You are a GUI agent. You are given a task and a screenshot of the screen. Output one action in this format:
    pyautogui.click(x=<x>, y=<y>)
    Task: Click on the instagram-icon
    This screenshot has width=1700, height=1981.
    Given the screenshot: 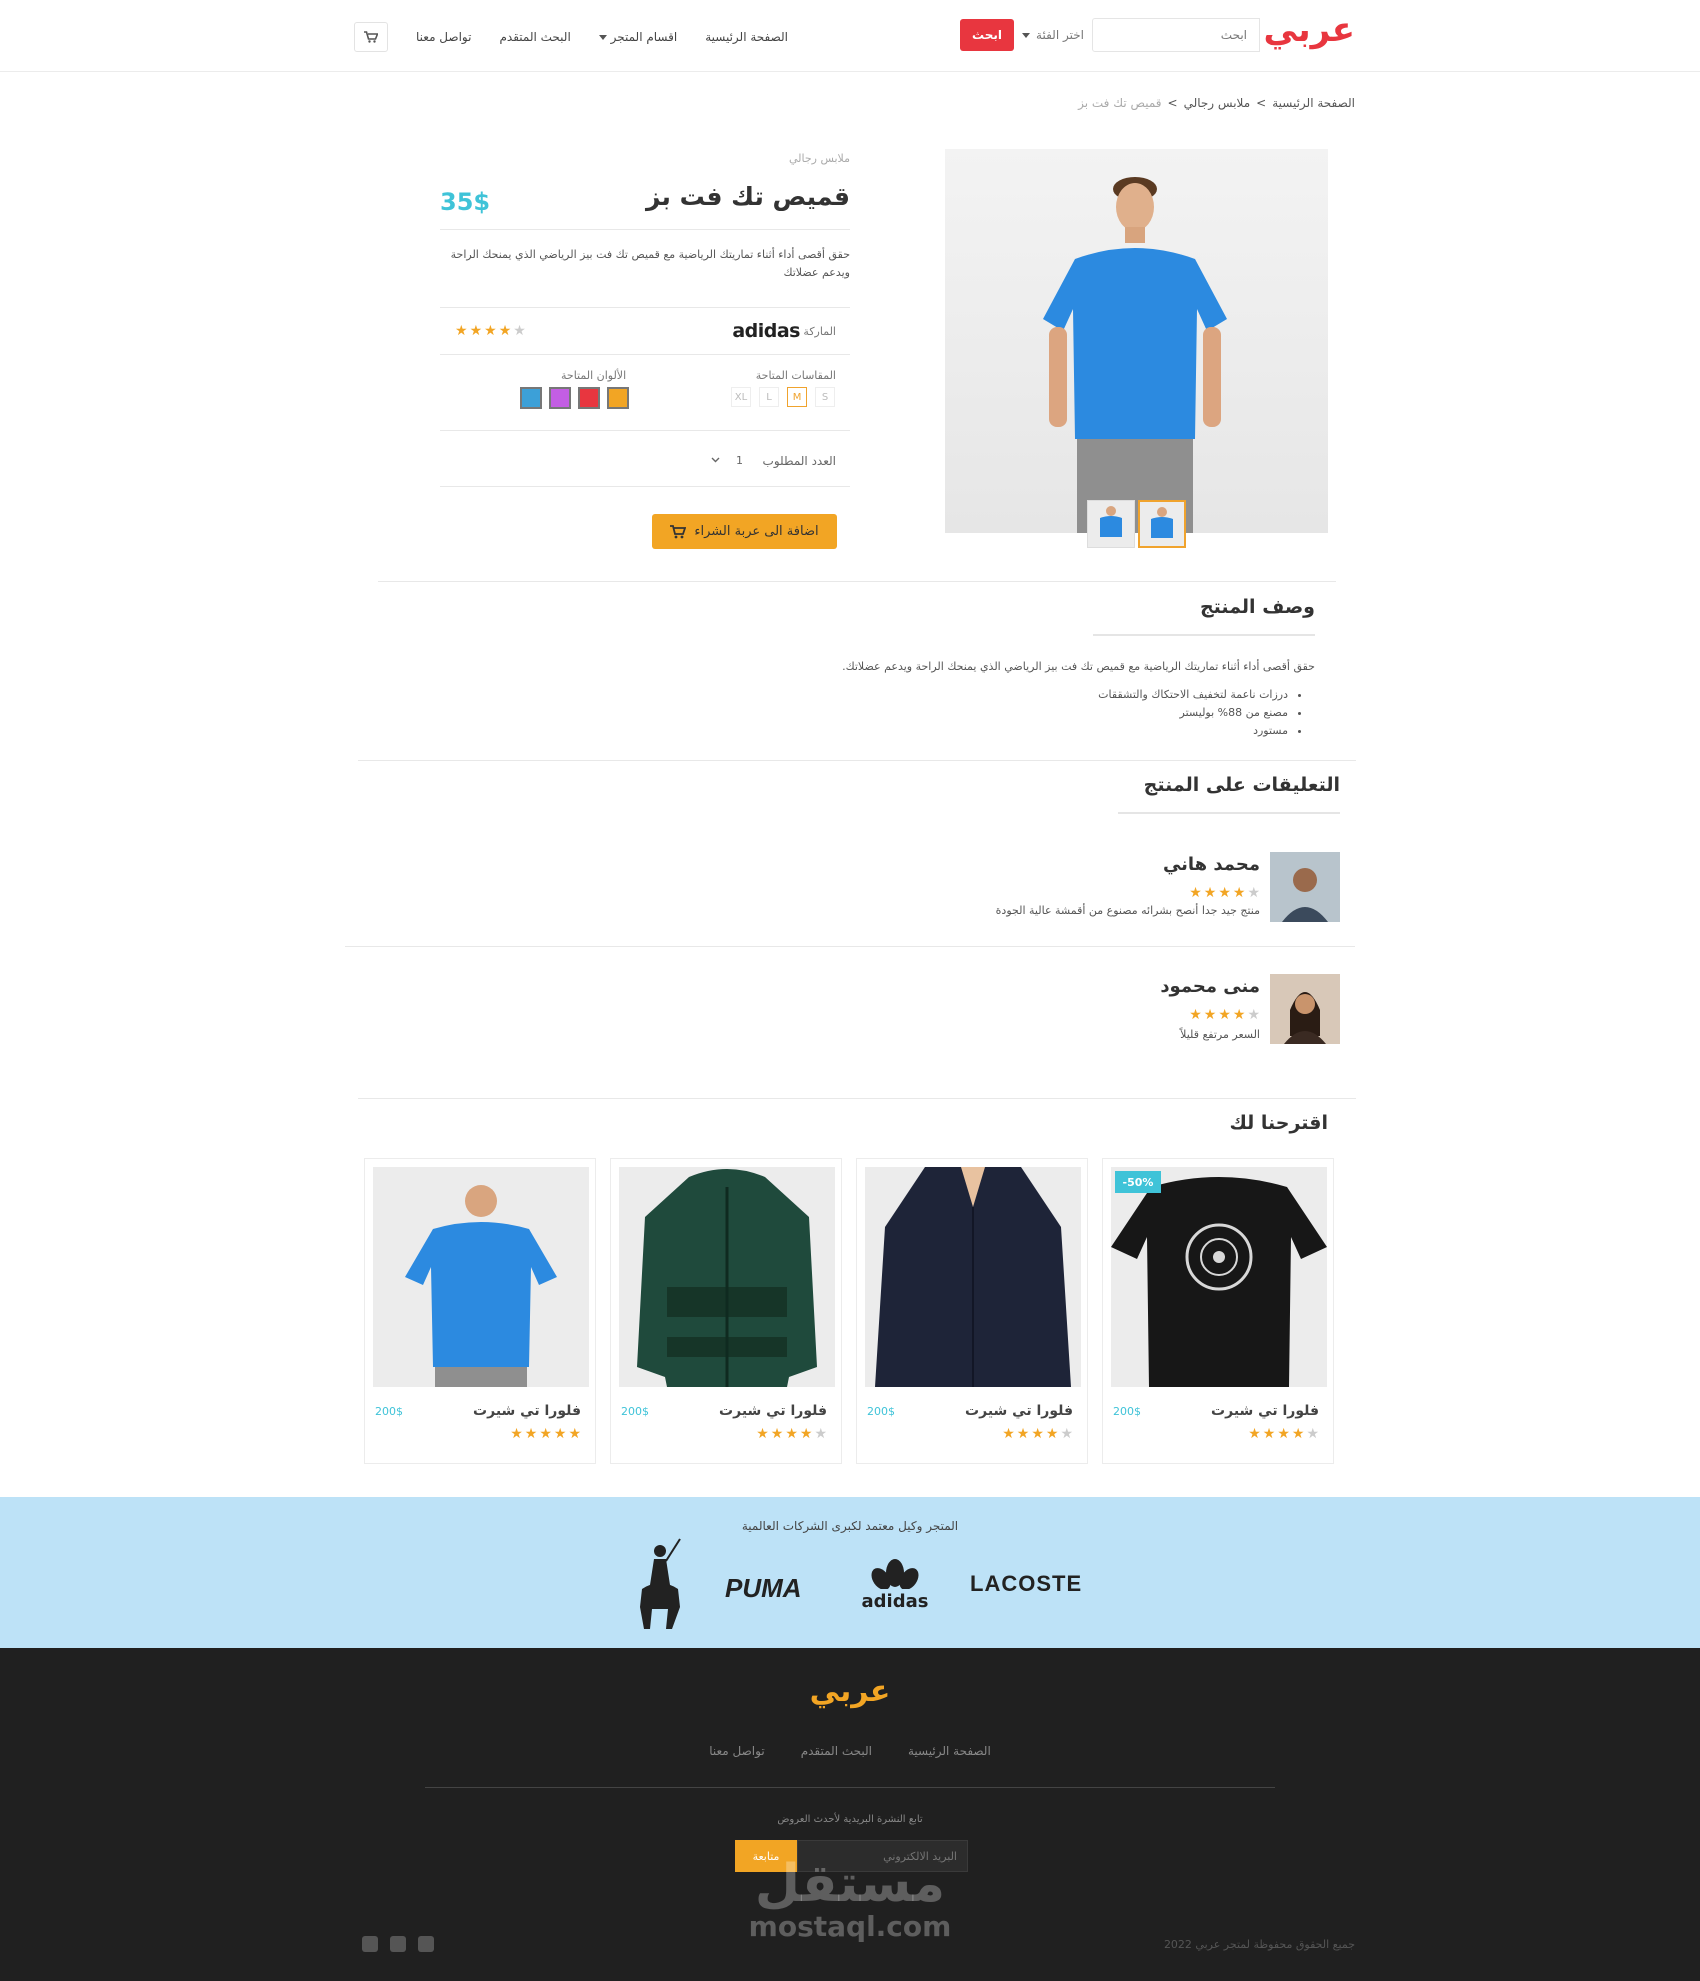 What is the action you would take?
    pyautogui.click(x=370, y=1944)
    